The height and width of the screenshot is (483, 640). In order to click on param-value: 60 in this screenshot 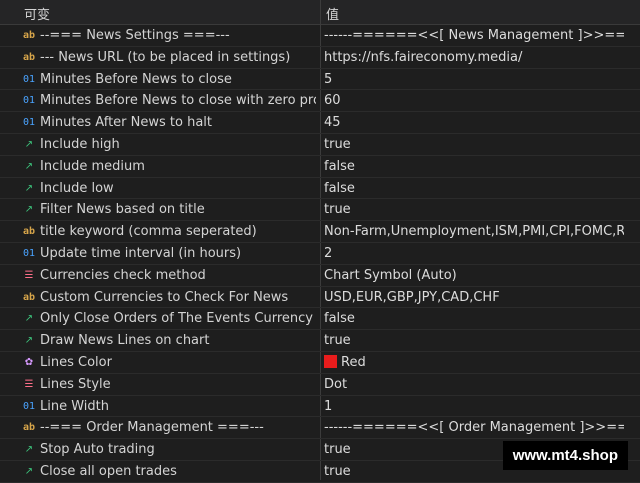, I will do `click(474, 100)`.